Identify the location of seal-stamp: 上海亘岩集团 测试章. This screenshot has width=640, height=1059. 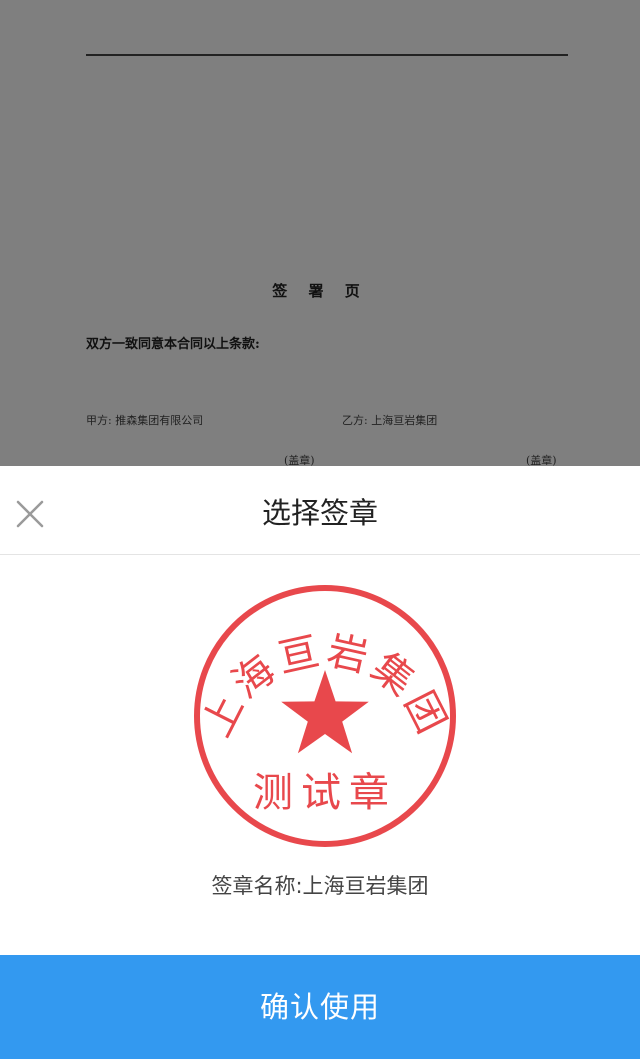
(325, 716).